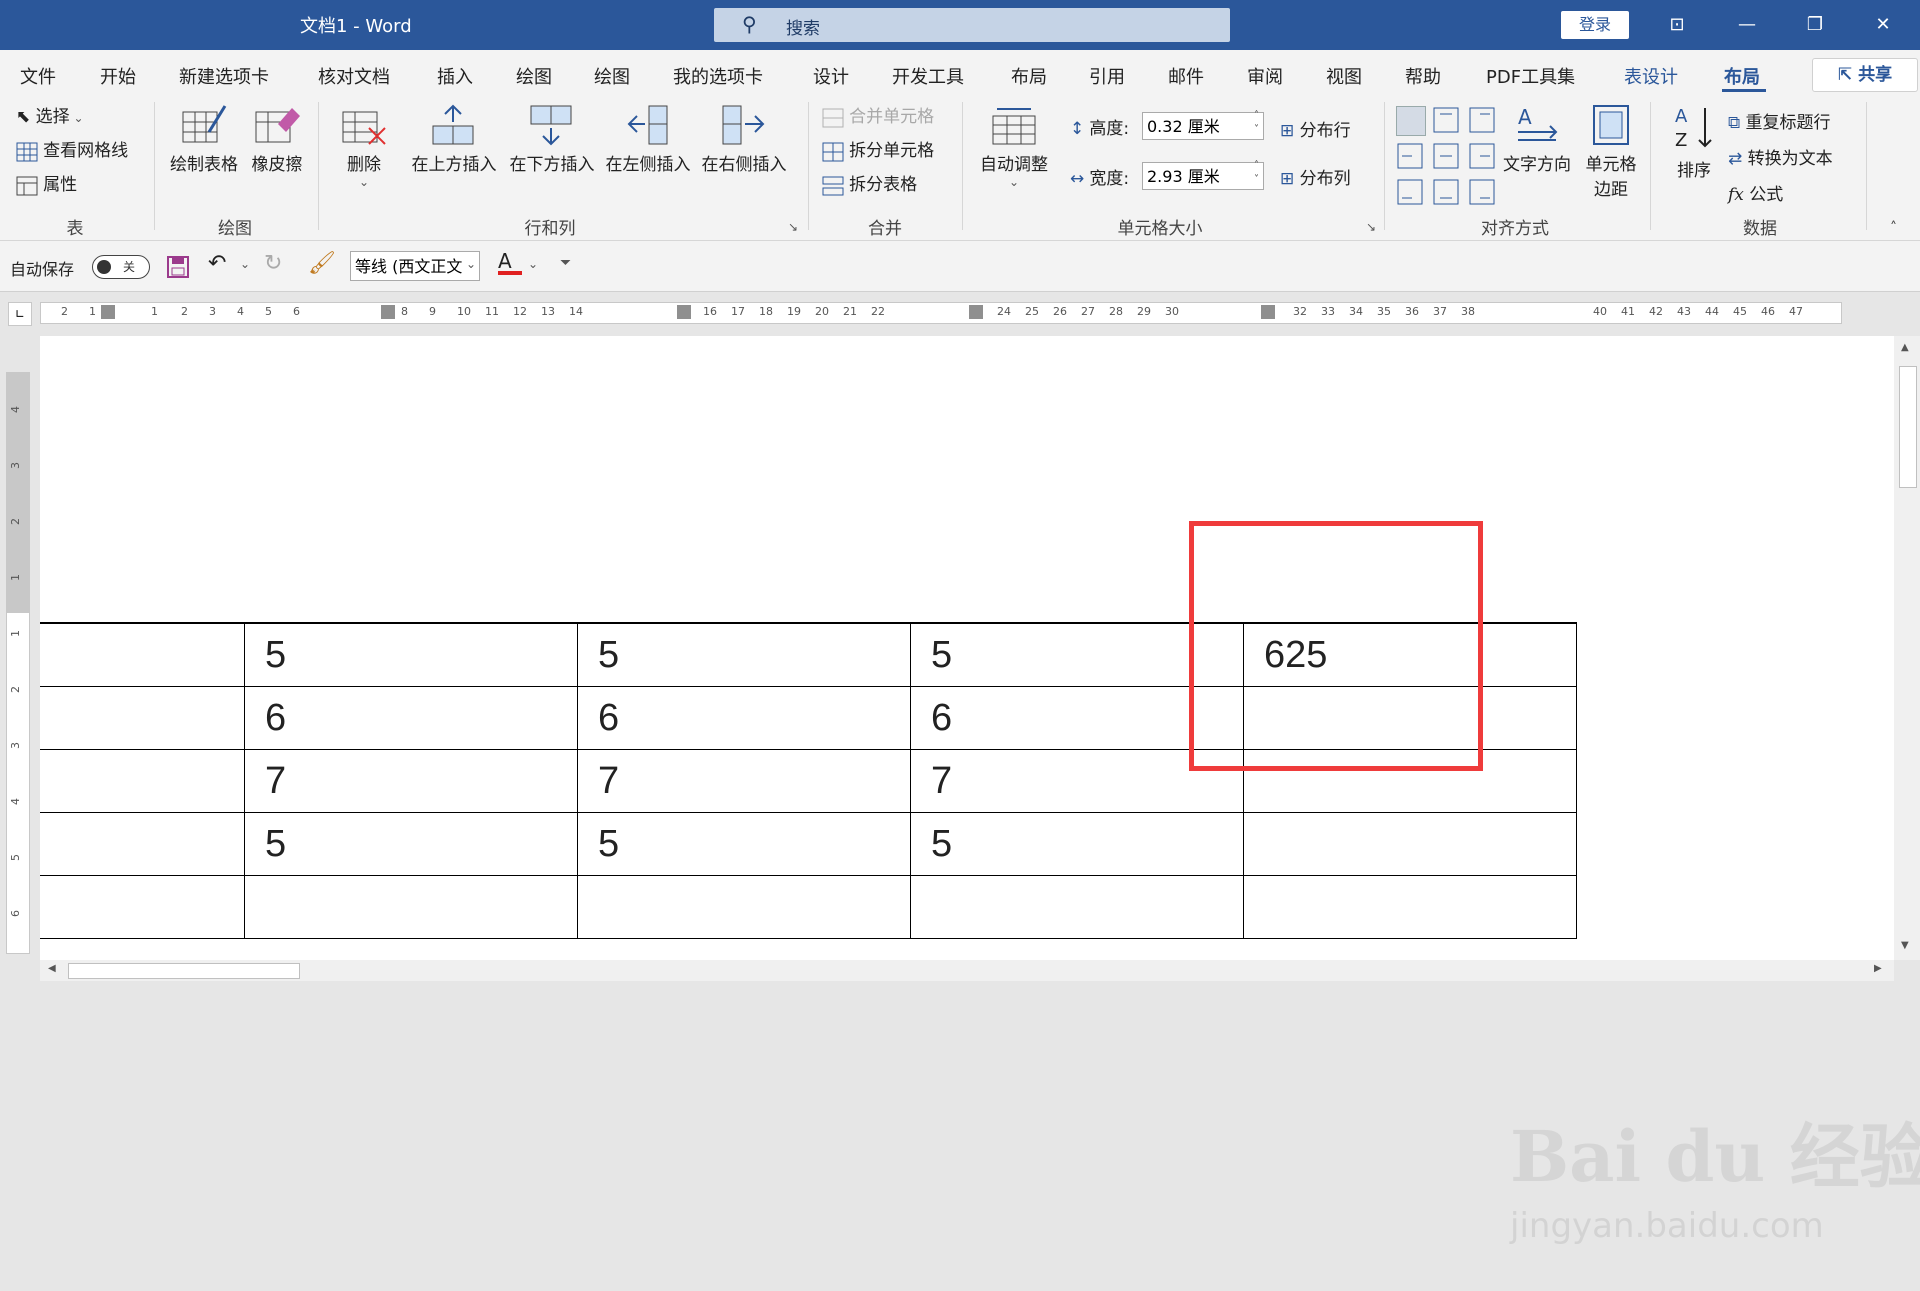 This screenshot has height=1291, width=1920. What do you see at coordinates (648, 139) in the screenshot?
I see `insert-left-button: 在左侧插入` at bounding box center [648, 139].